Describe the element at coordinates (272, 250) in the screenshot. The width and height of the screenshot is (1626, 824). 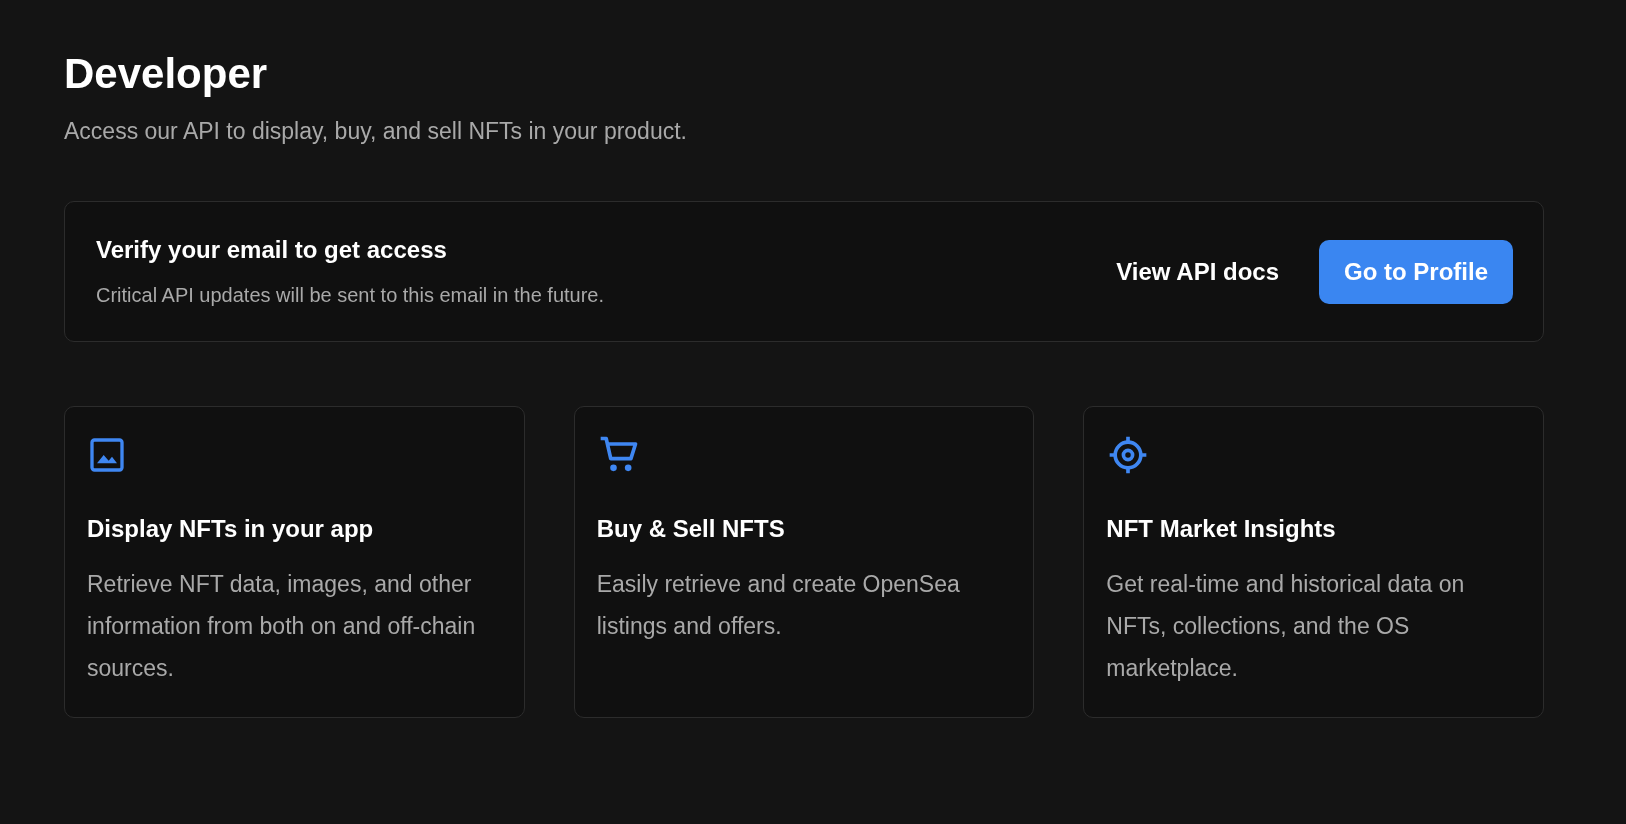
I see `banner-title: Verify your email to get access` at that location.